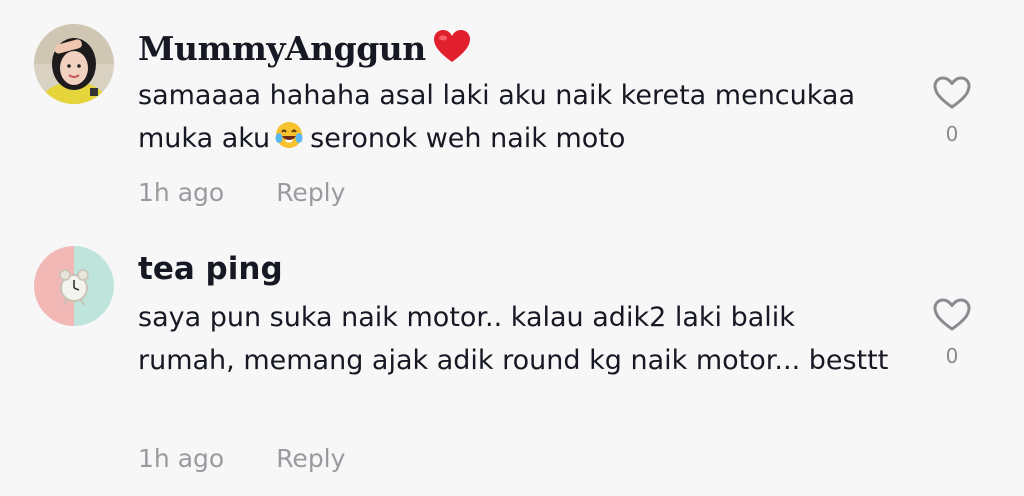 This screenshot has height=496, width=1024. I want to click on comment-username: MummyAnggun, so click(304, 49).